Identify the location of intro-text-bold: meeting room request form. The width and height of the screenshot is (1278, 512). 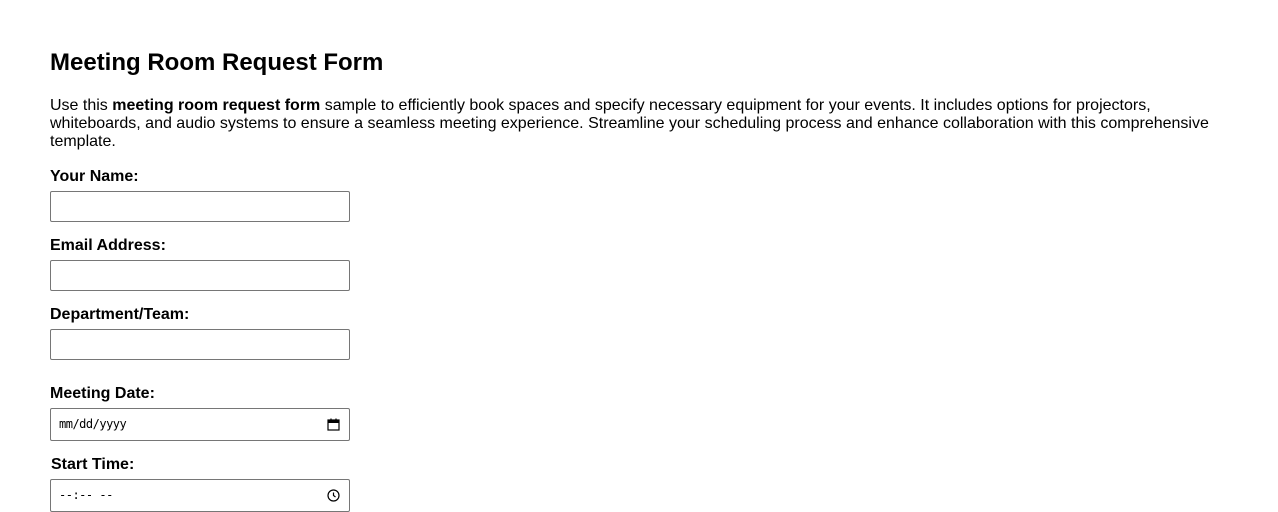
(216, 105).